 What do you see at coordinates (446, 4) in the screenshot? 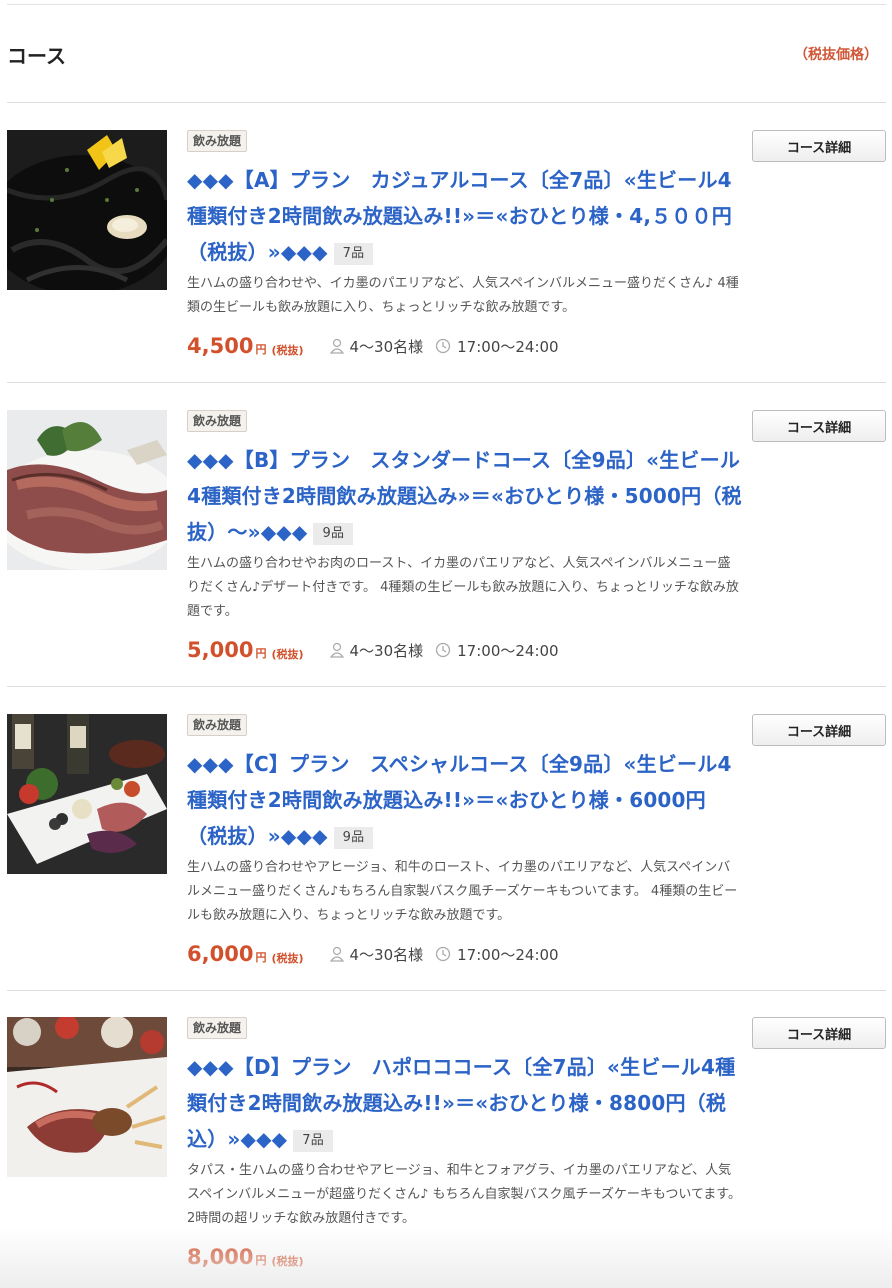
I see `top-divider` at bounding box center [446, 4].